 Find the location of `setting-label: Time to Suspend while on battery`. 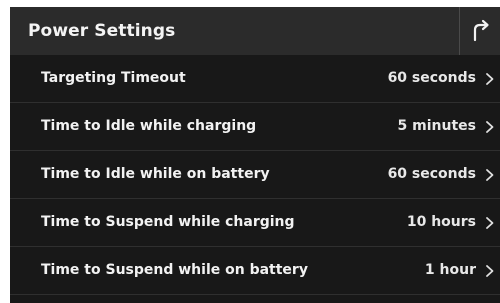

setting-label: Time to Suspend while on battery is located at coordinates (174, 270).